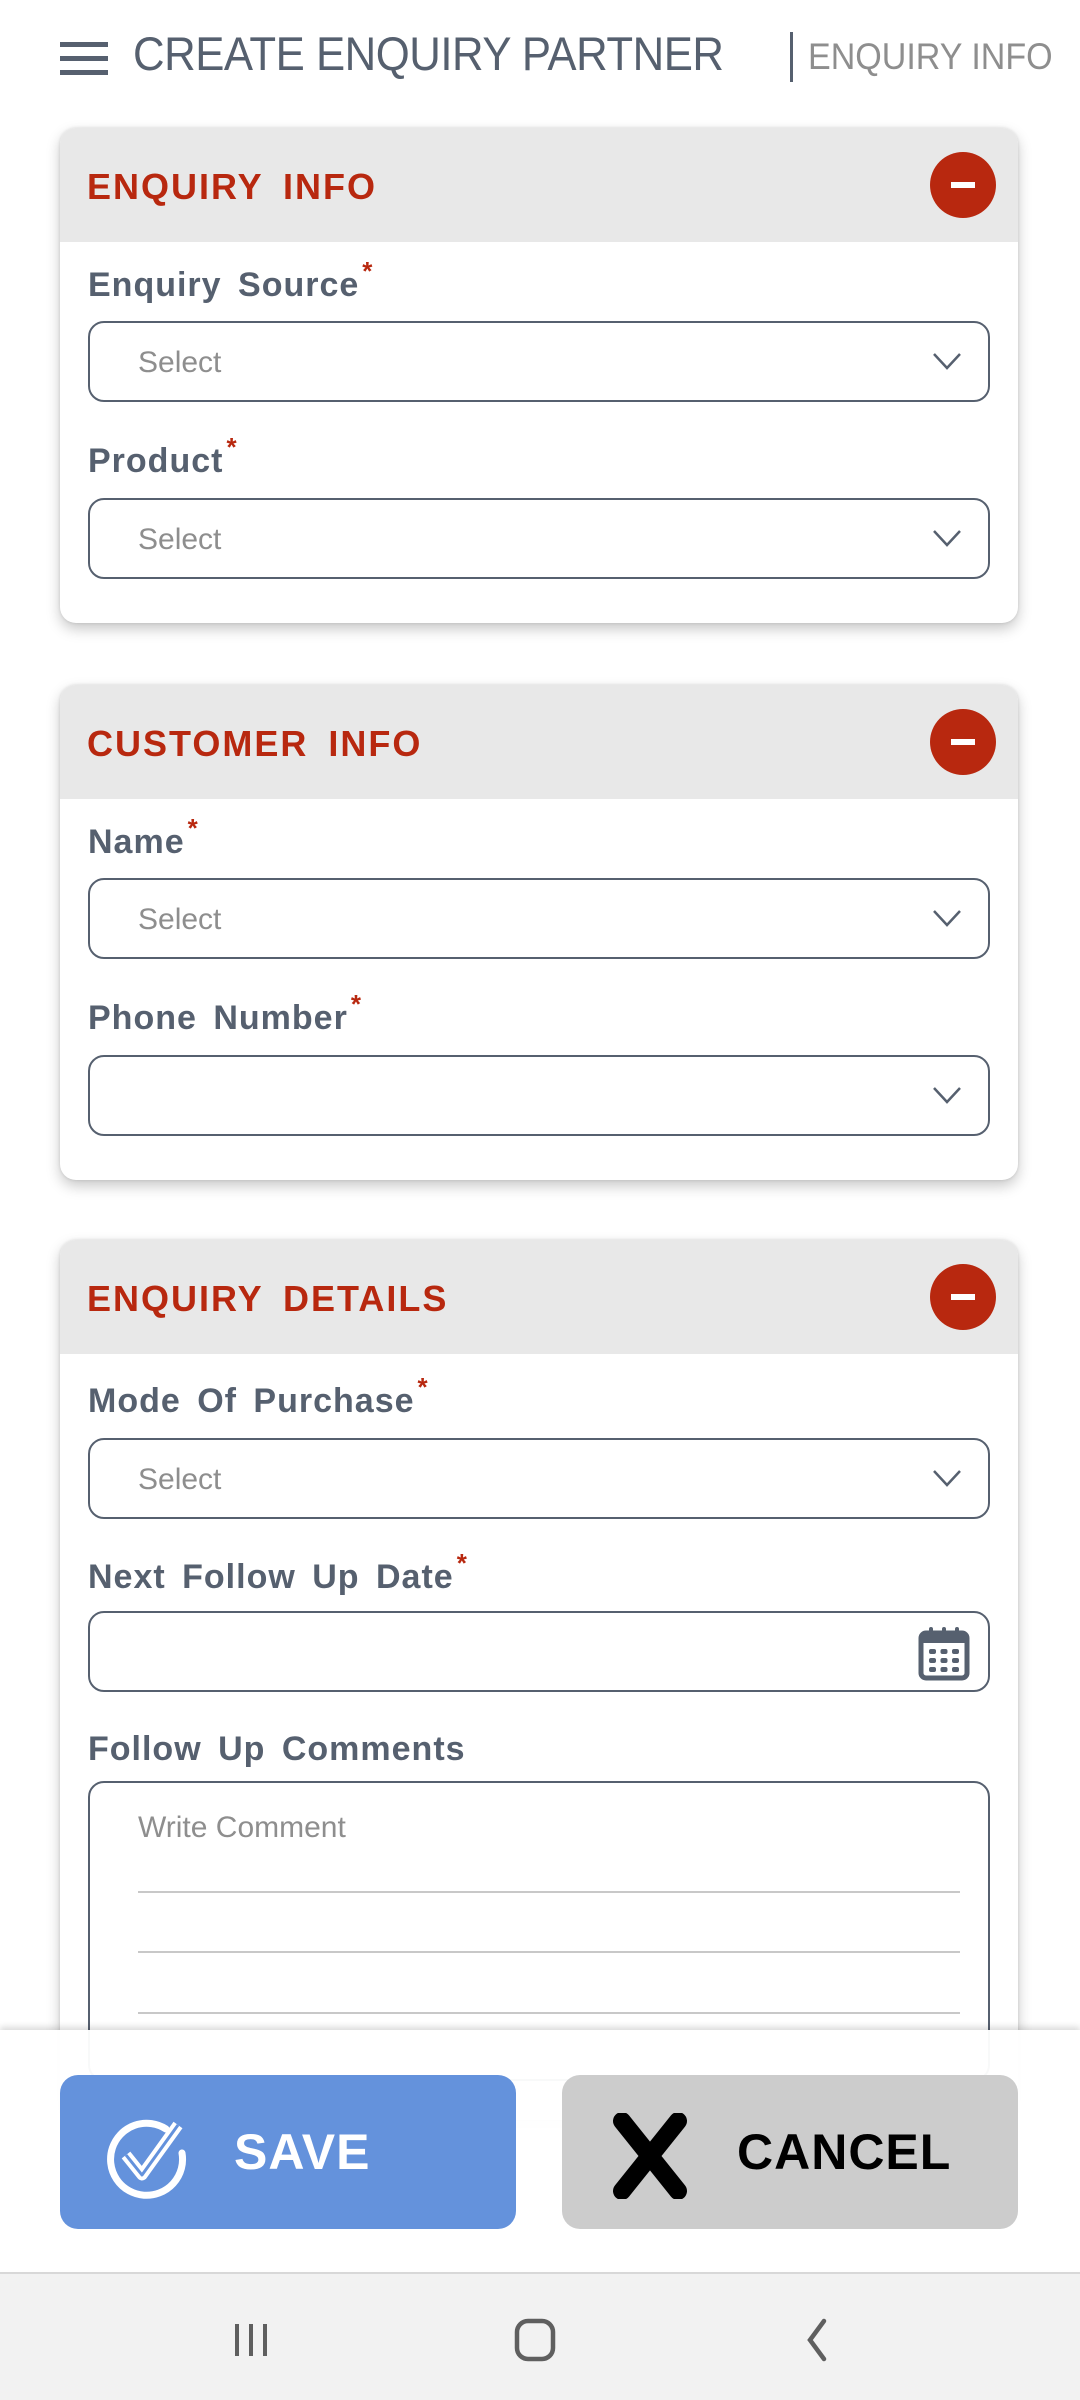 This screenshot has width=1080, height=2400. What do you see at coordinates (428, 53) in the screenshot?
I see `page-title: CREATE ENQUIRY PARTNER` at bounding box center [428, 53].